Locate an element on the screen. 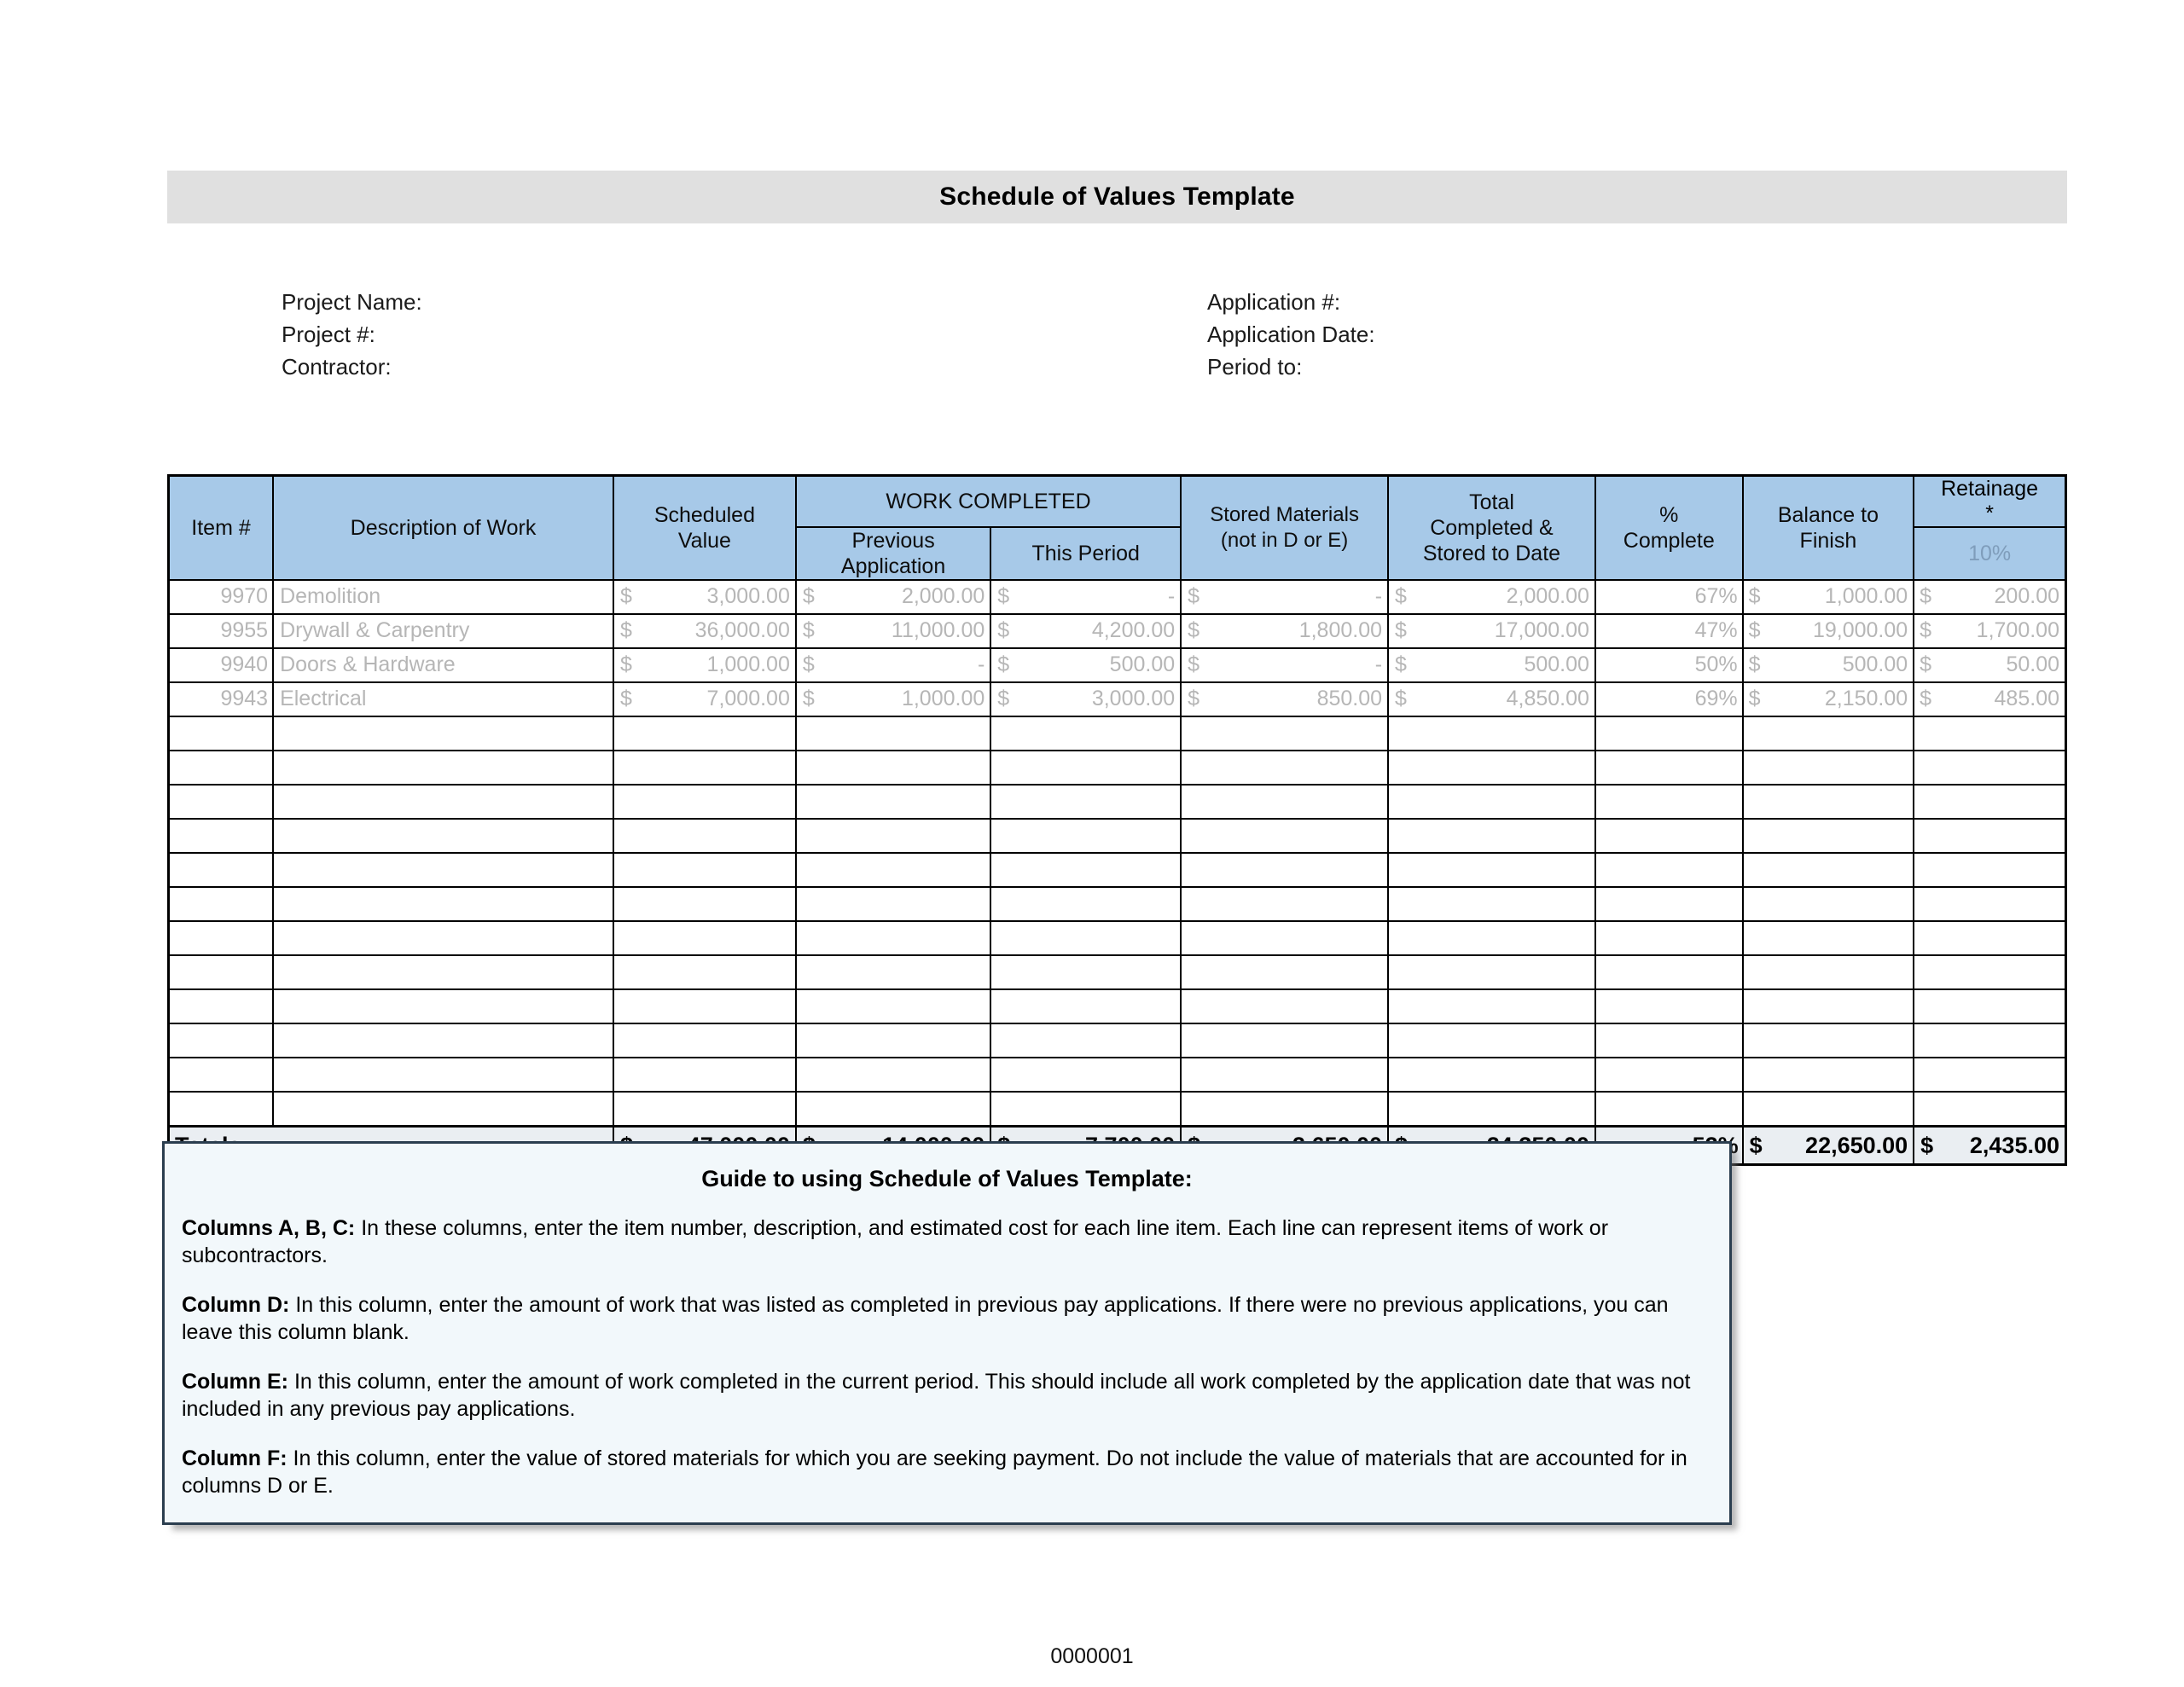 The width and height of the screenshot is (2184, 1687). cell-this-period: $500.00 is located at coordinates (1086, 665).